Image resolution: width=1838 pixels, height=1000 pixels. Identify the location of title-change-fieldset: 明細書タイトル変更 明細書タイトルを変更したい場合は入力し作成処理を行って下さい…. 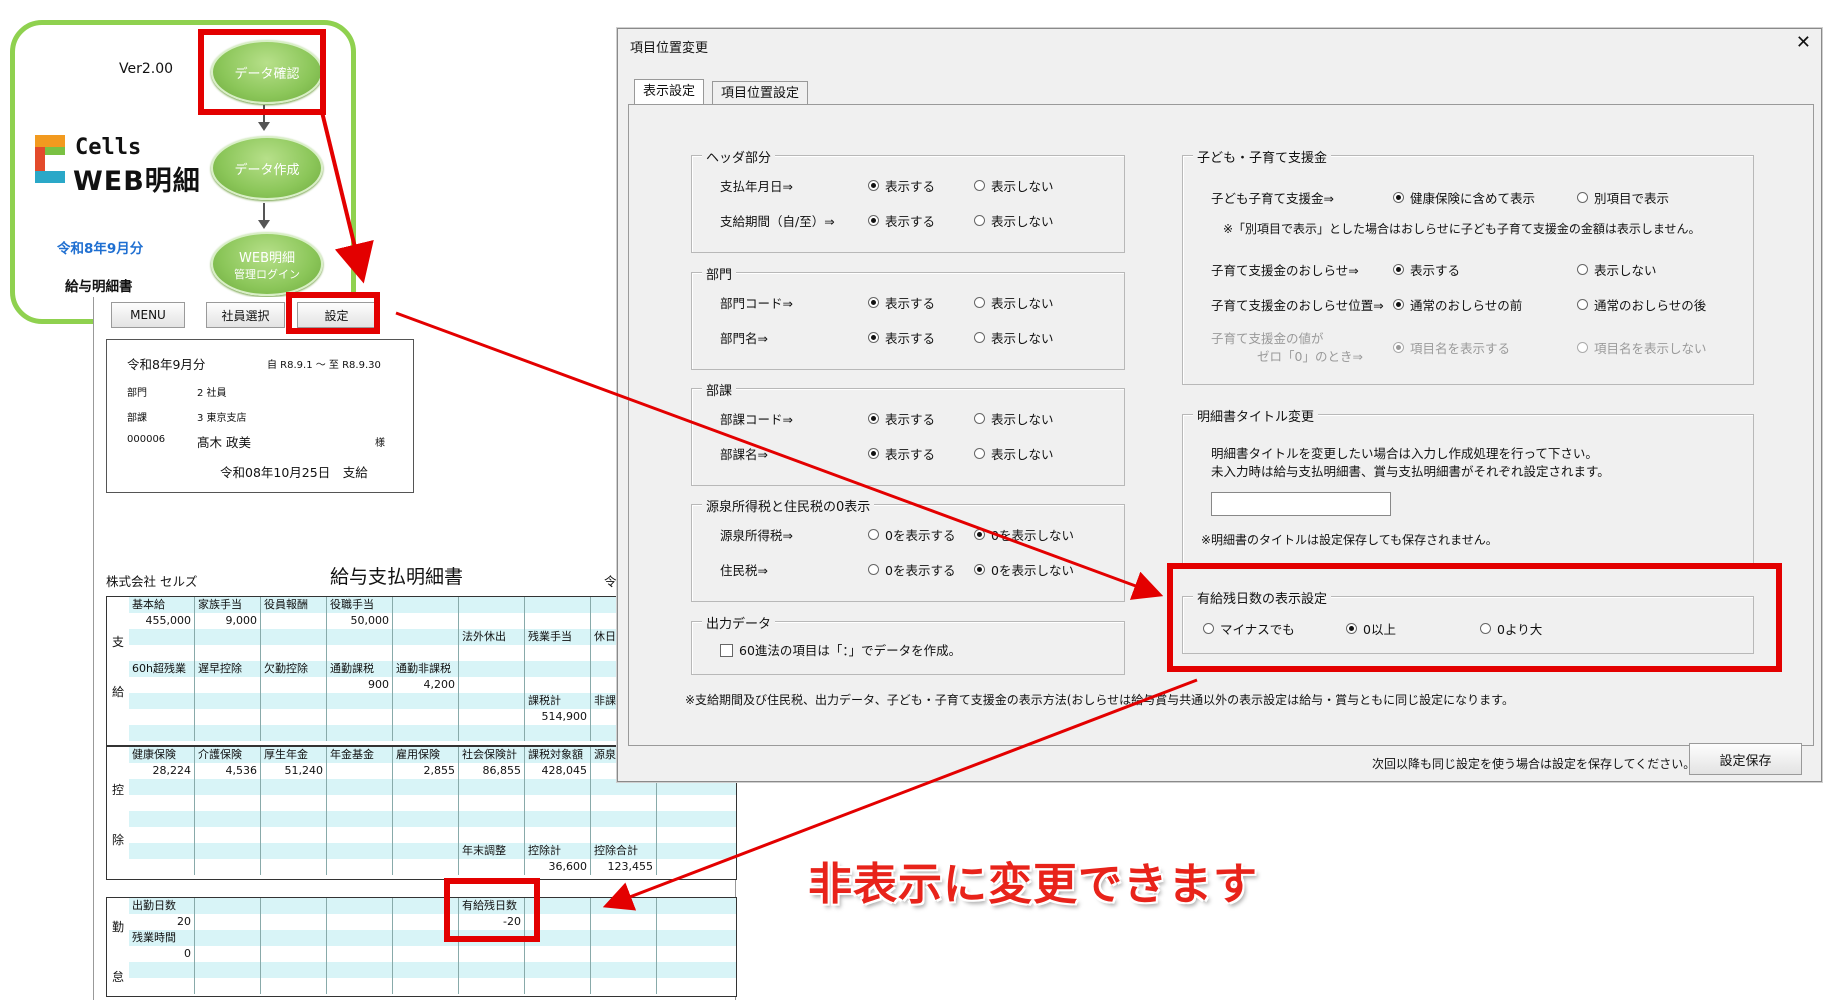
(1468, 486).